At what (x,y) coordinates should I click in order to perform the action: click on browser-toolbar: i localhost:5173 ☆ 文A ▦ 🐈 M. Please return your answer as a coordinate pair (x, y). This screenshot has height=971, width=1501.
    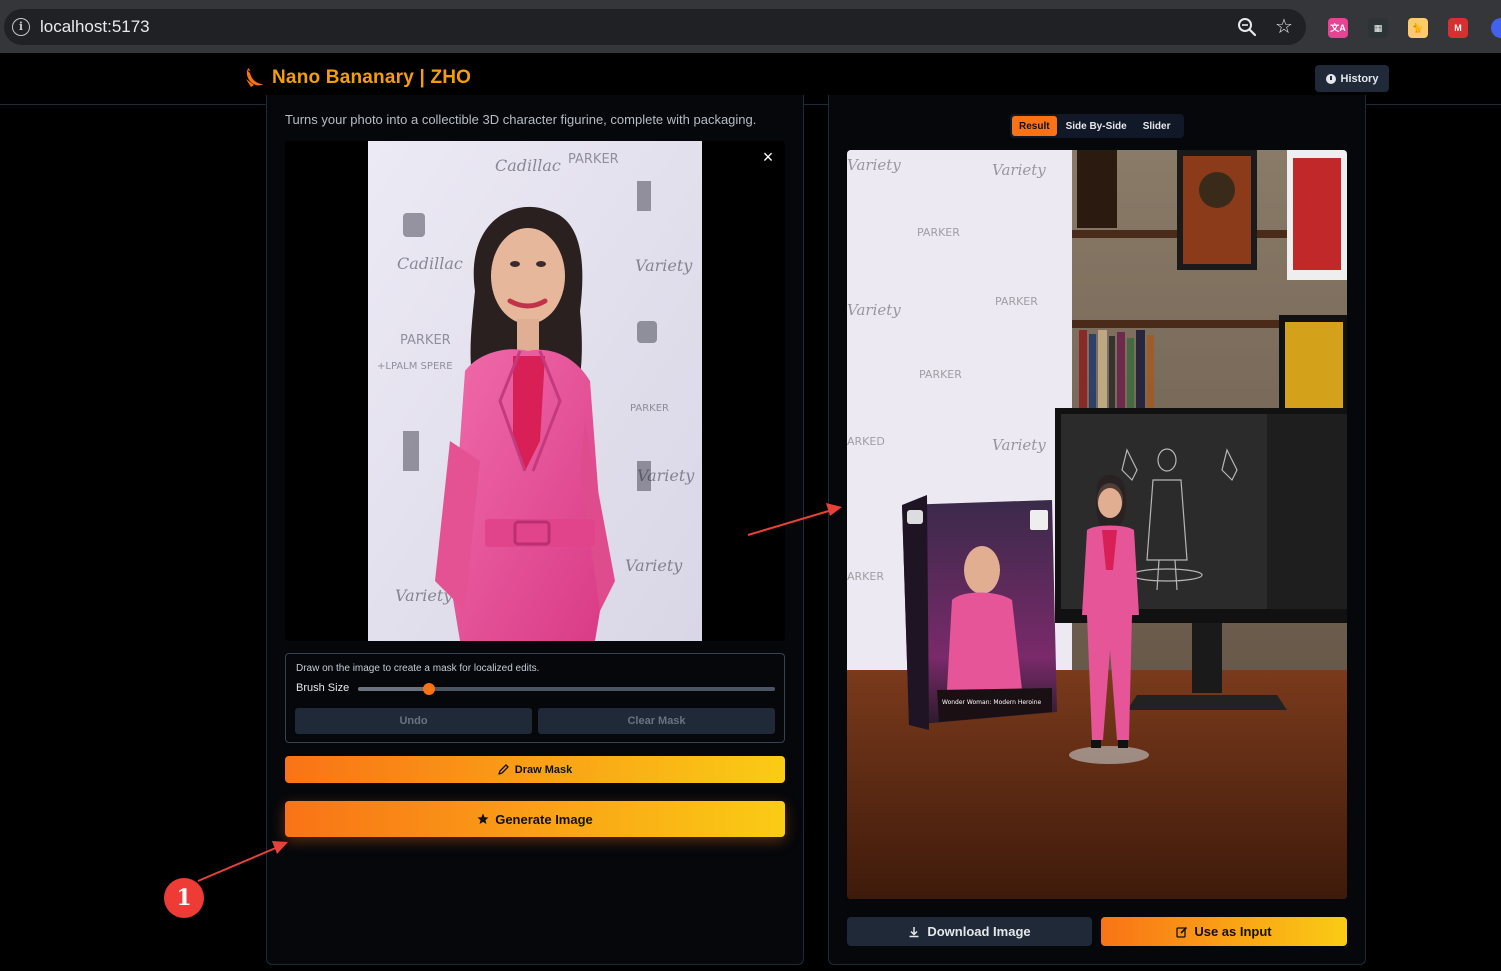
    Looking at the image, I should click on (750, 26).